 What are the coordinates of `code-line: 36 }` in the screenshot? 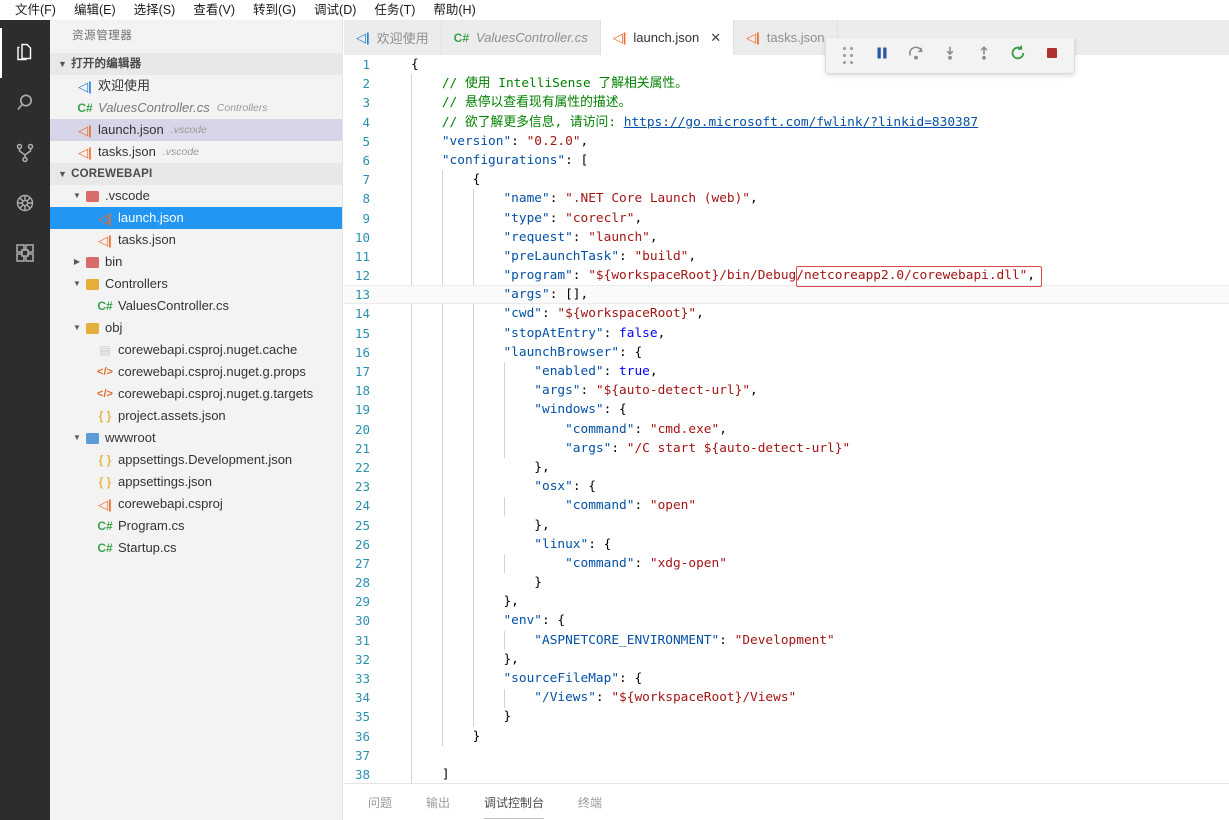 It's located at (786, 736).